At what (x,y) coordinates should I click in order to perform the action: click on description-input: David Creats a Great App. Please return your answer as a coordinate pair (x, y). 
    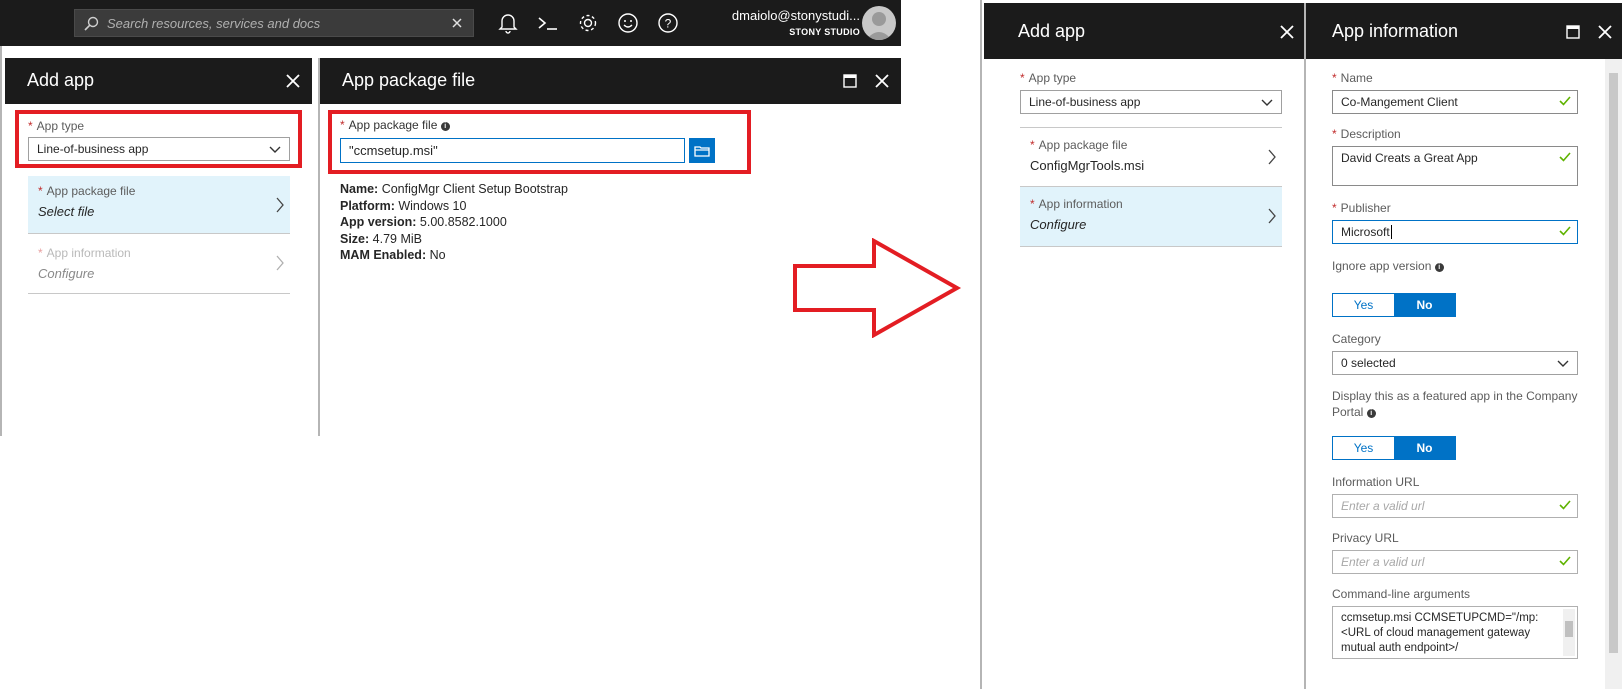
    Looking at the image, I should click on (1455, 166).